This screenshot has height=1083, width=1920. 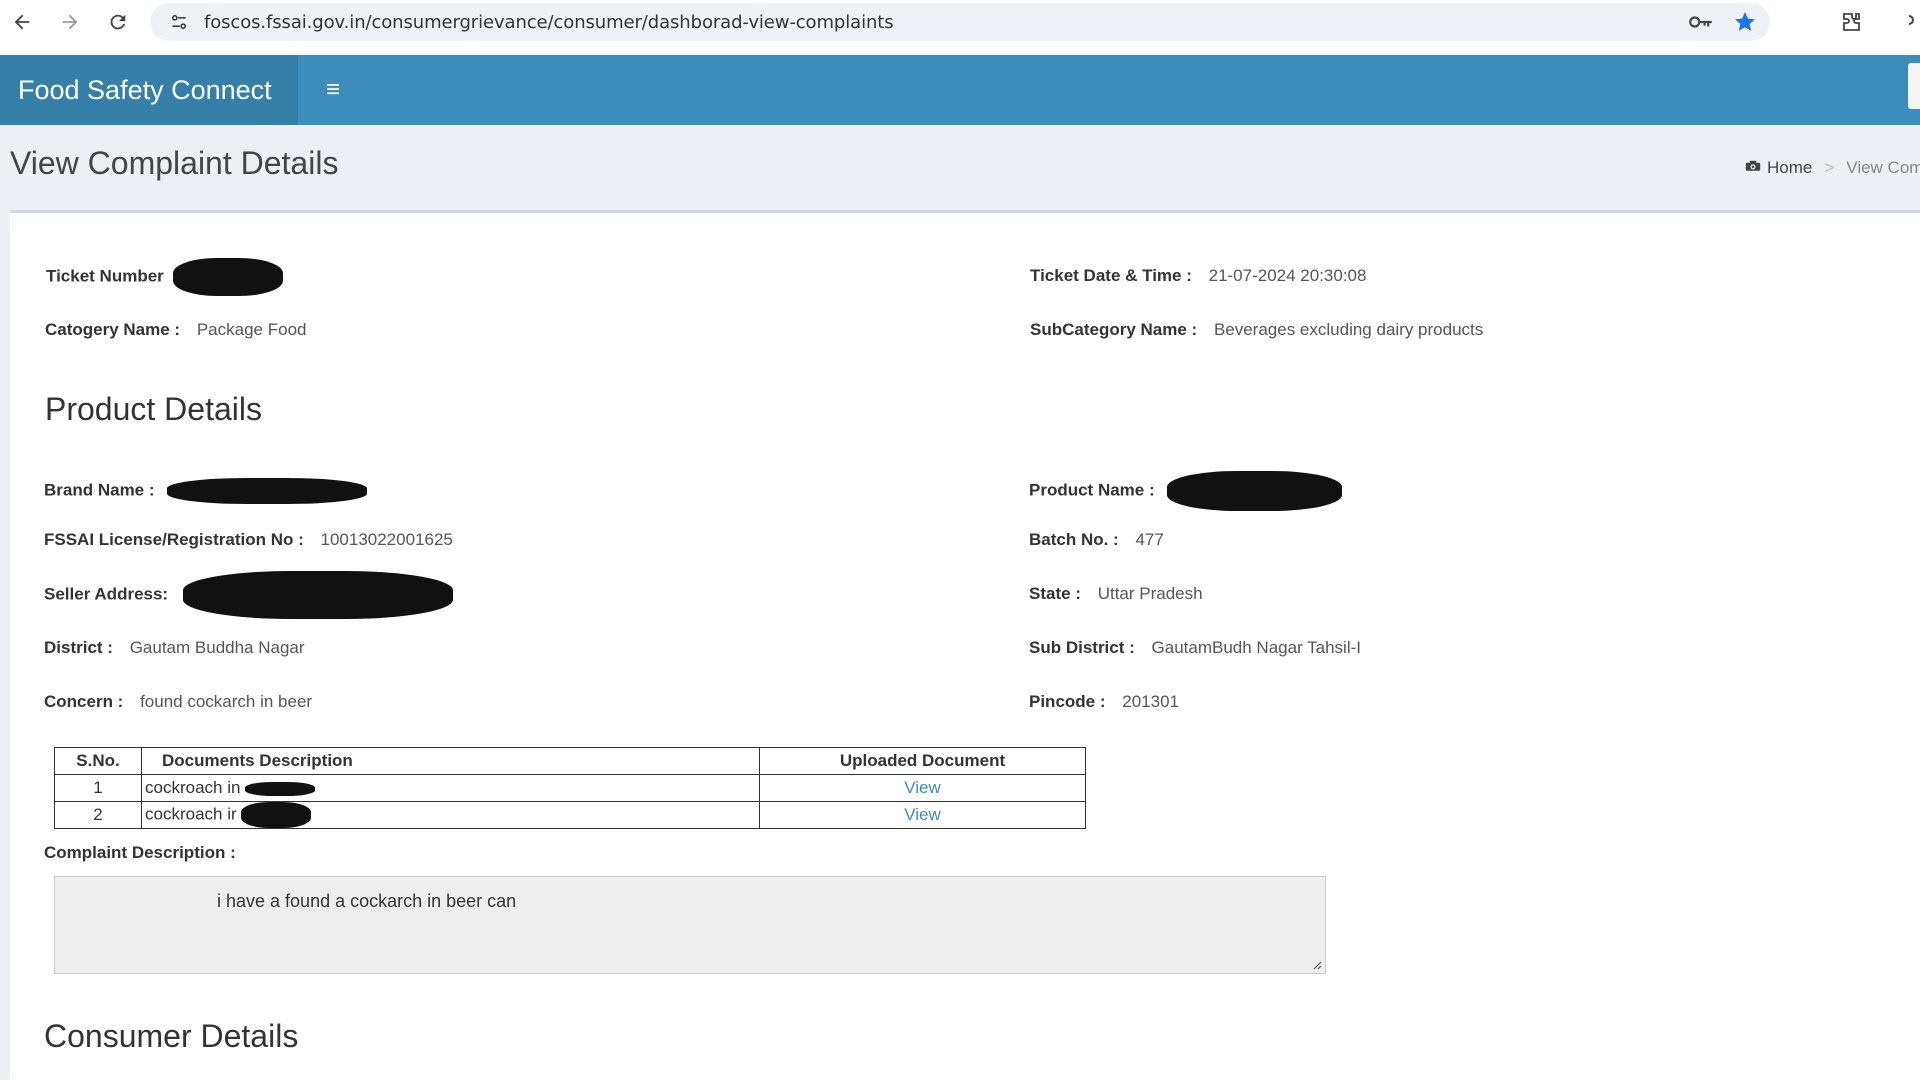 What do you see at coordinates (1067, 701) in the screenshot?
I see `pincode-label: Pincode :` at bounding box center [1067, 701].